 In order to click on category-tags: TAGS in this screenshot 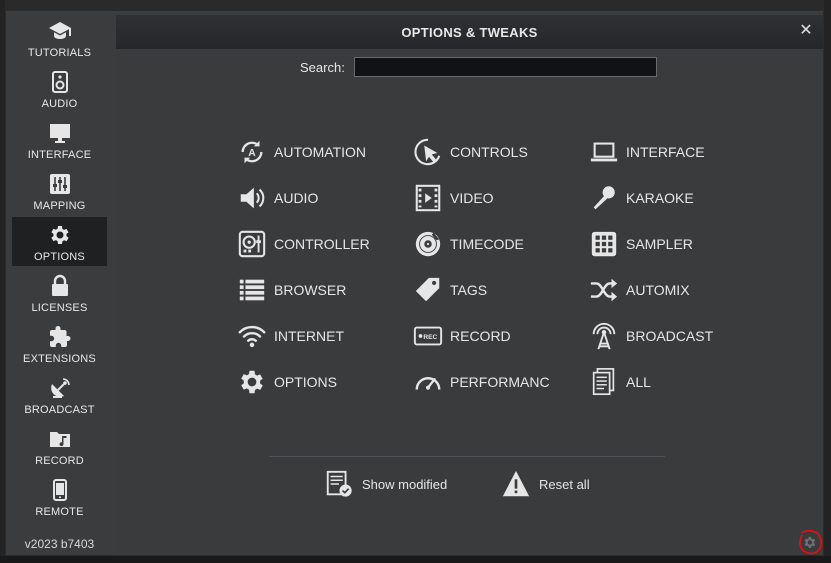, I will do `click(497, 290)`.